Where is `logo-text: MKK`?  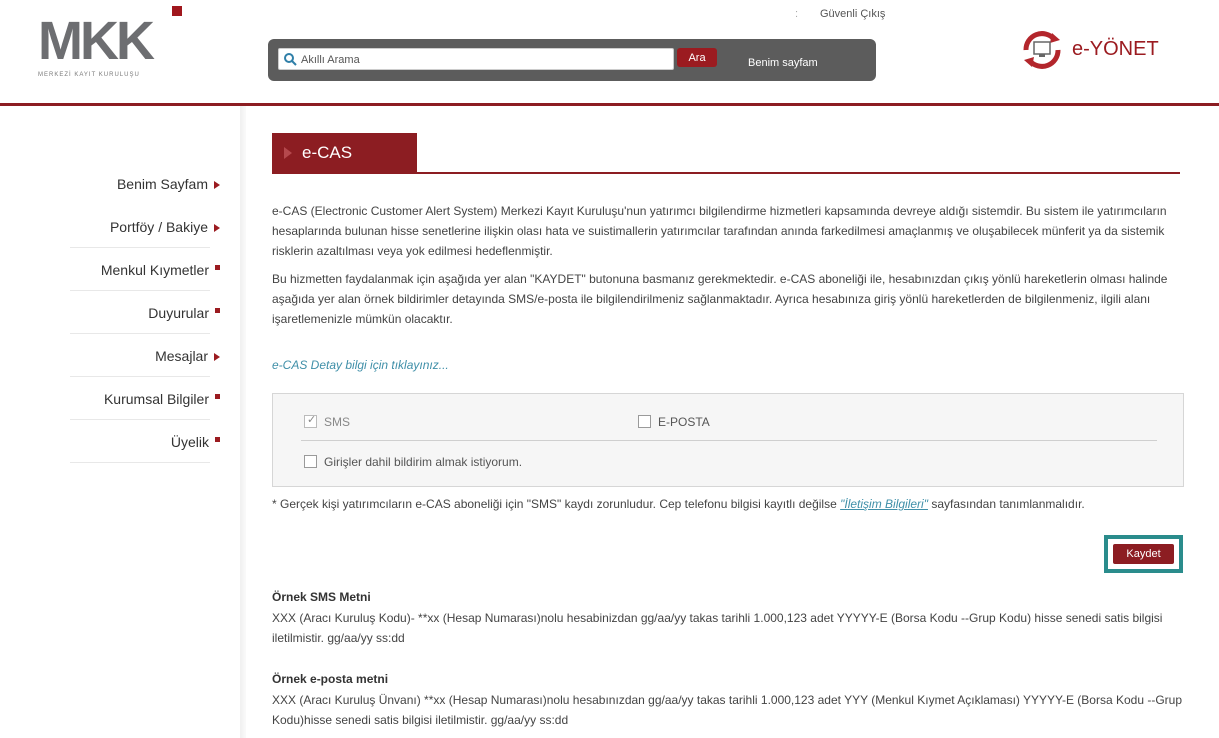 logo-text: MKK is located at coordinates (96, 41).